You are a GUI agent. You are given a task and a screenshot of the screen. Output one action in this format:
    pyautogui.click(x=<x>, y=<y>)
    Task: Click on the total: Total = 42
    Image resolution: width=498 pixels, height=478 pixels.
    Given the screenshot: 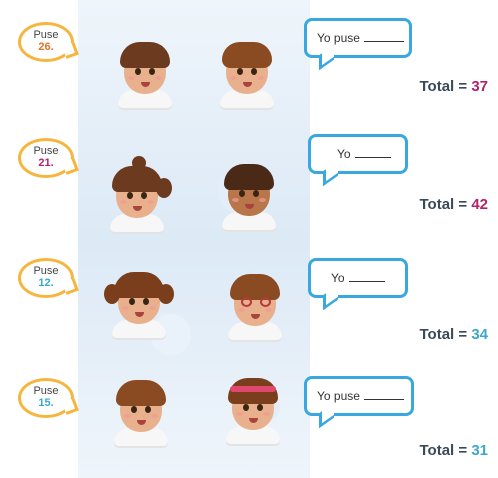 What is the action you would take?
    pyautogui.click(x=453, y=204)
    